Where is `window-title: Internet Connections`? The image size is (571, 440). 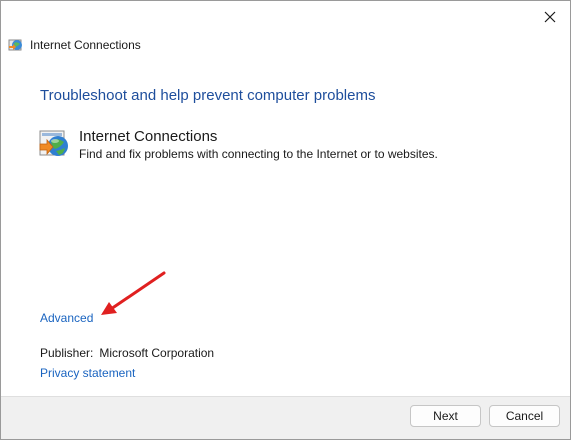
window-title: Internet Connections is located at coordinates (85, 45).